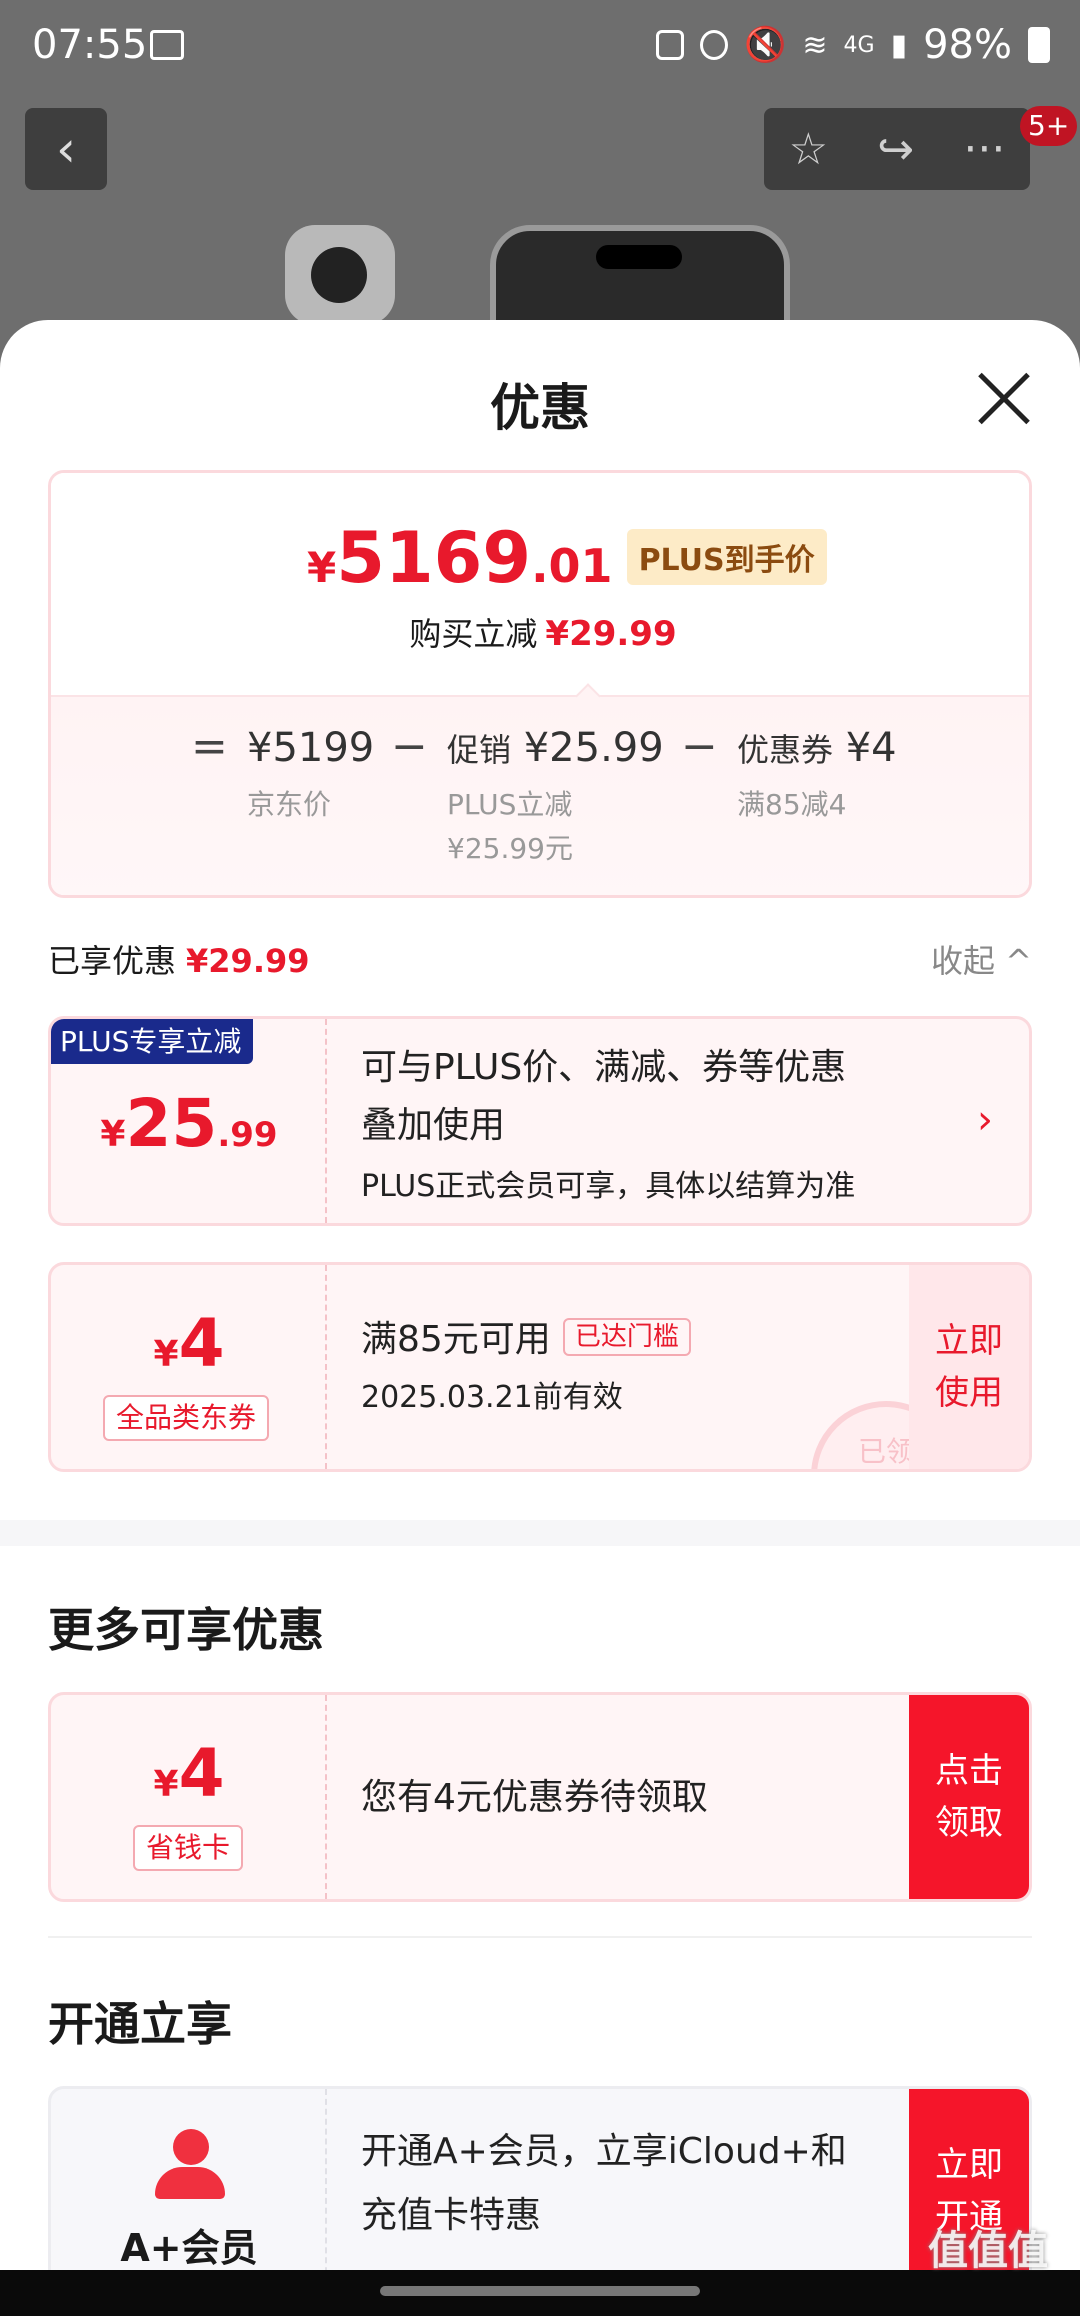  What do you see at coordinates (981, 959) in the screenshot?
I see `collapse-button: 收起 ^` at bounding box center [981, 959].